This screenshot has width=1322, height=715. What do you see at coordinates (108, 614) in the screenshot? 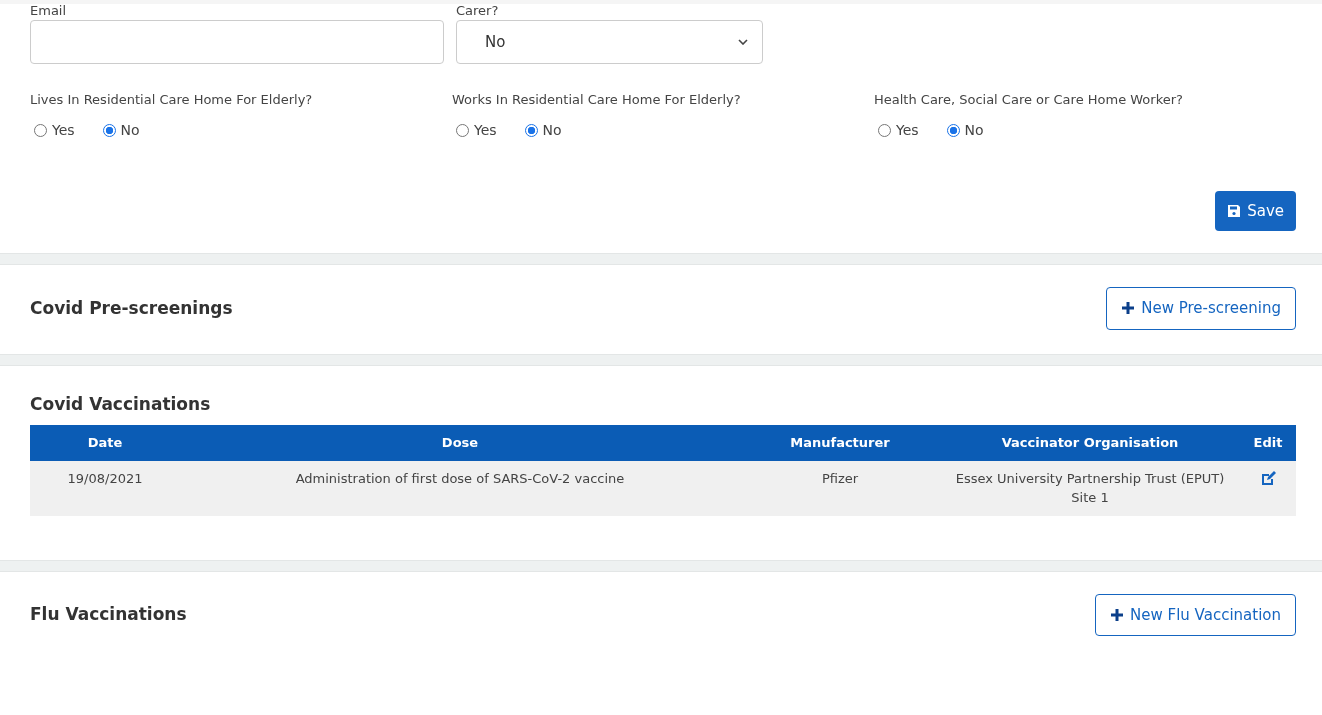
I see `section-title: Flu Vaccinations` at bounding box center [108, 614].